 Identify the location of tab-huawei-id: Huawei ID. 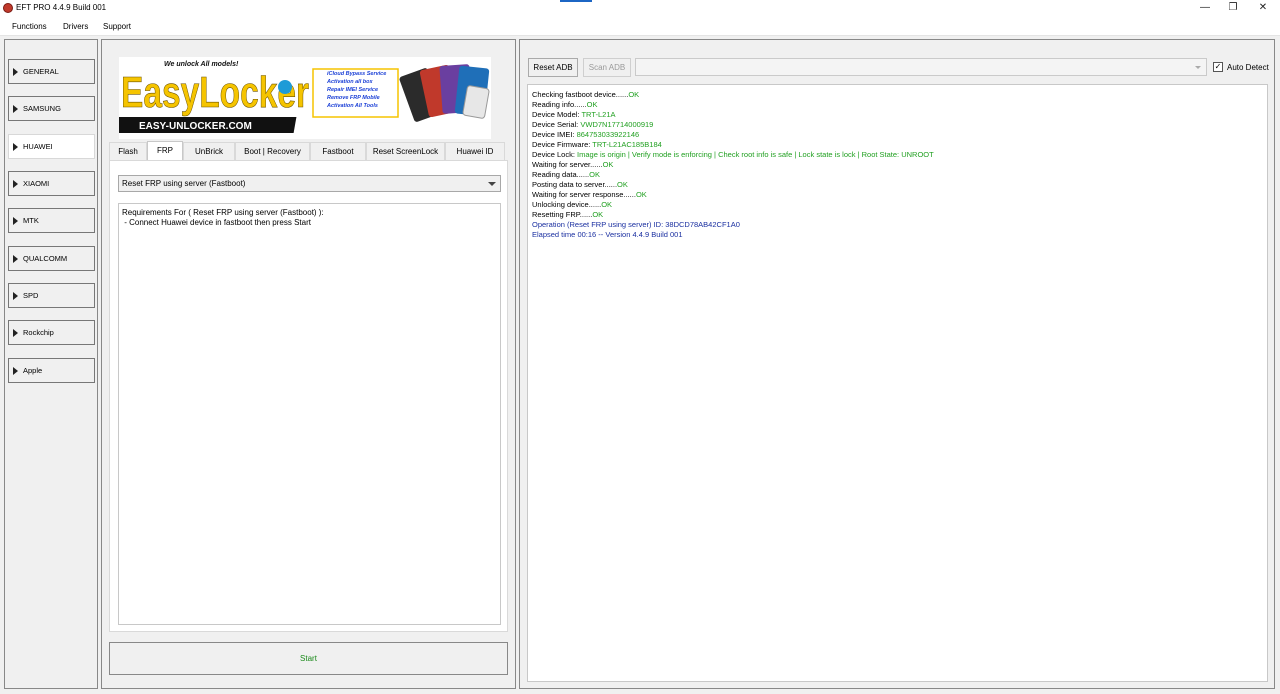
(475, 151).